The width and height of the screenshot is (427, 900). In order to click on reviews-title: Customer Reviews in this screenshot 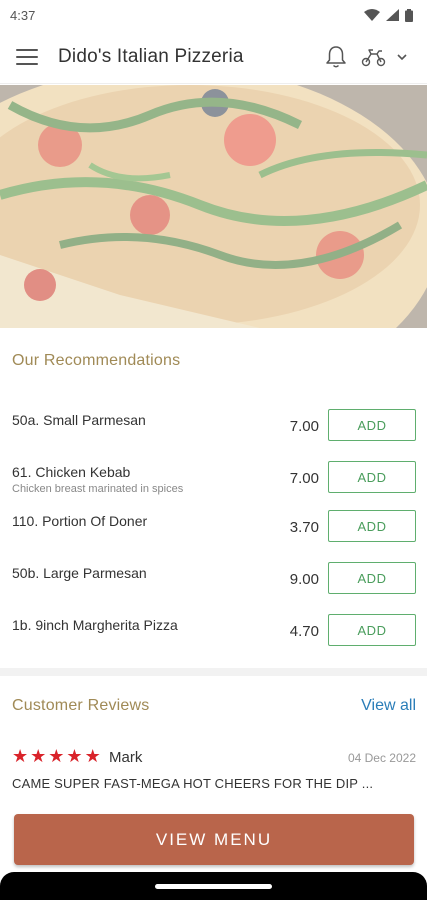, I will do `click(81, 705)`.